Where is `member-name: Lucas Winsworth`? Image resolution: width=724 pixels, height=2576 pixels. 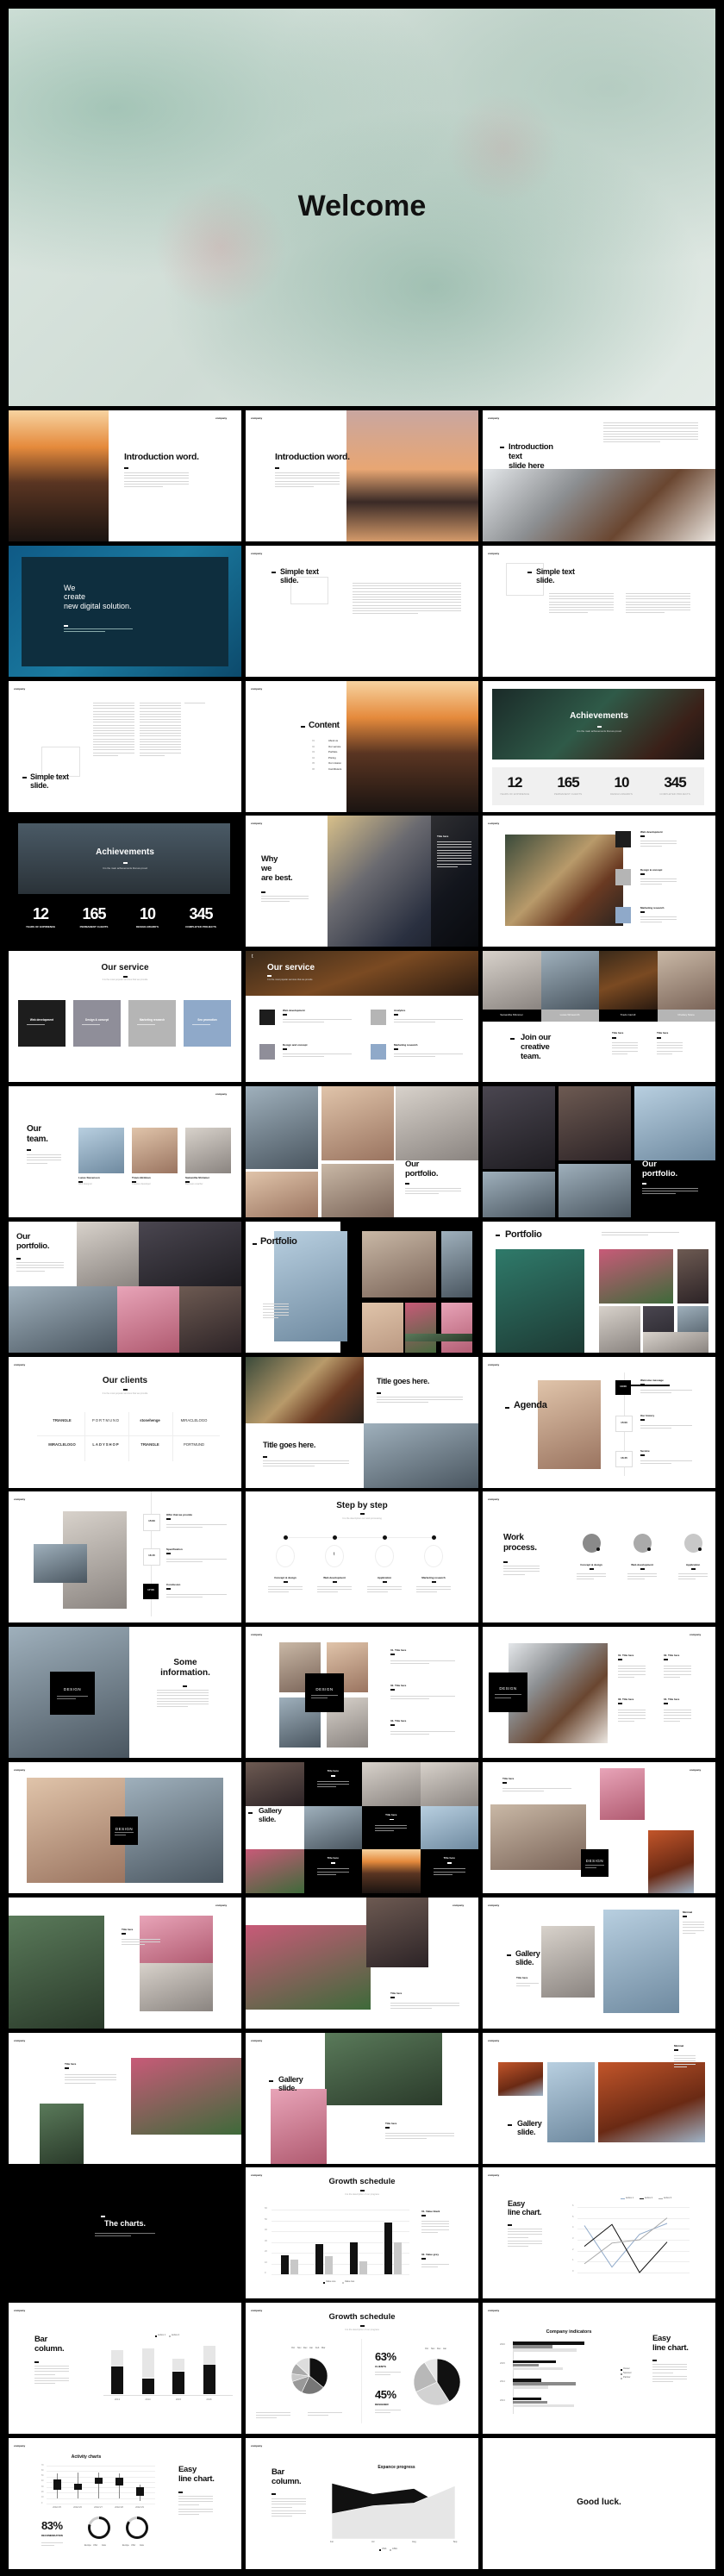
member-name: Lucas Winsworth is located at coordinates (569, 1014).